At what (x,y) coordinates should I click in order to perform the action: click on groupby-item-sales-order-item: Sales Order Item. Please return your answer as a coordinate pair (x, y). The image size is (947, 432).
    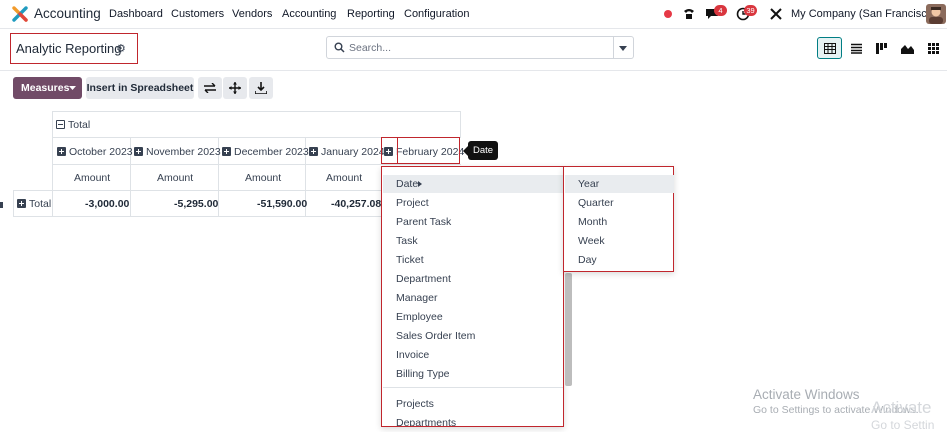
    Looking at the image, I should click on (435, 336).